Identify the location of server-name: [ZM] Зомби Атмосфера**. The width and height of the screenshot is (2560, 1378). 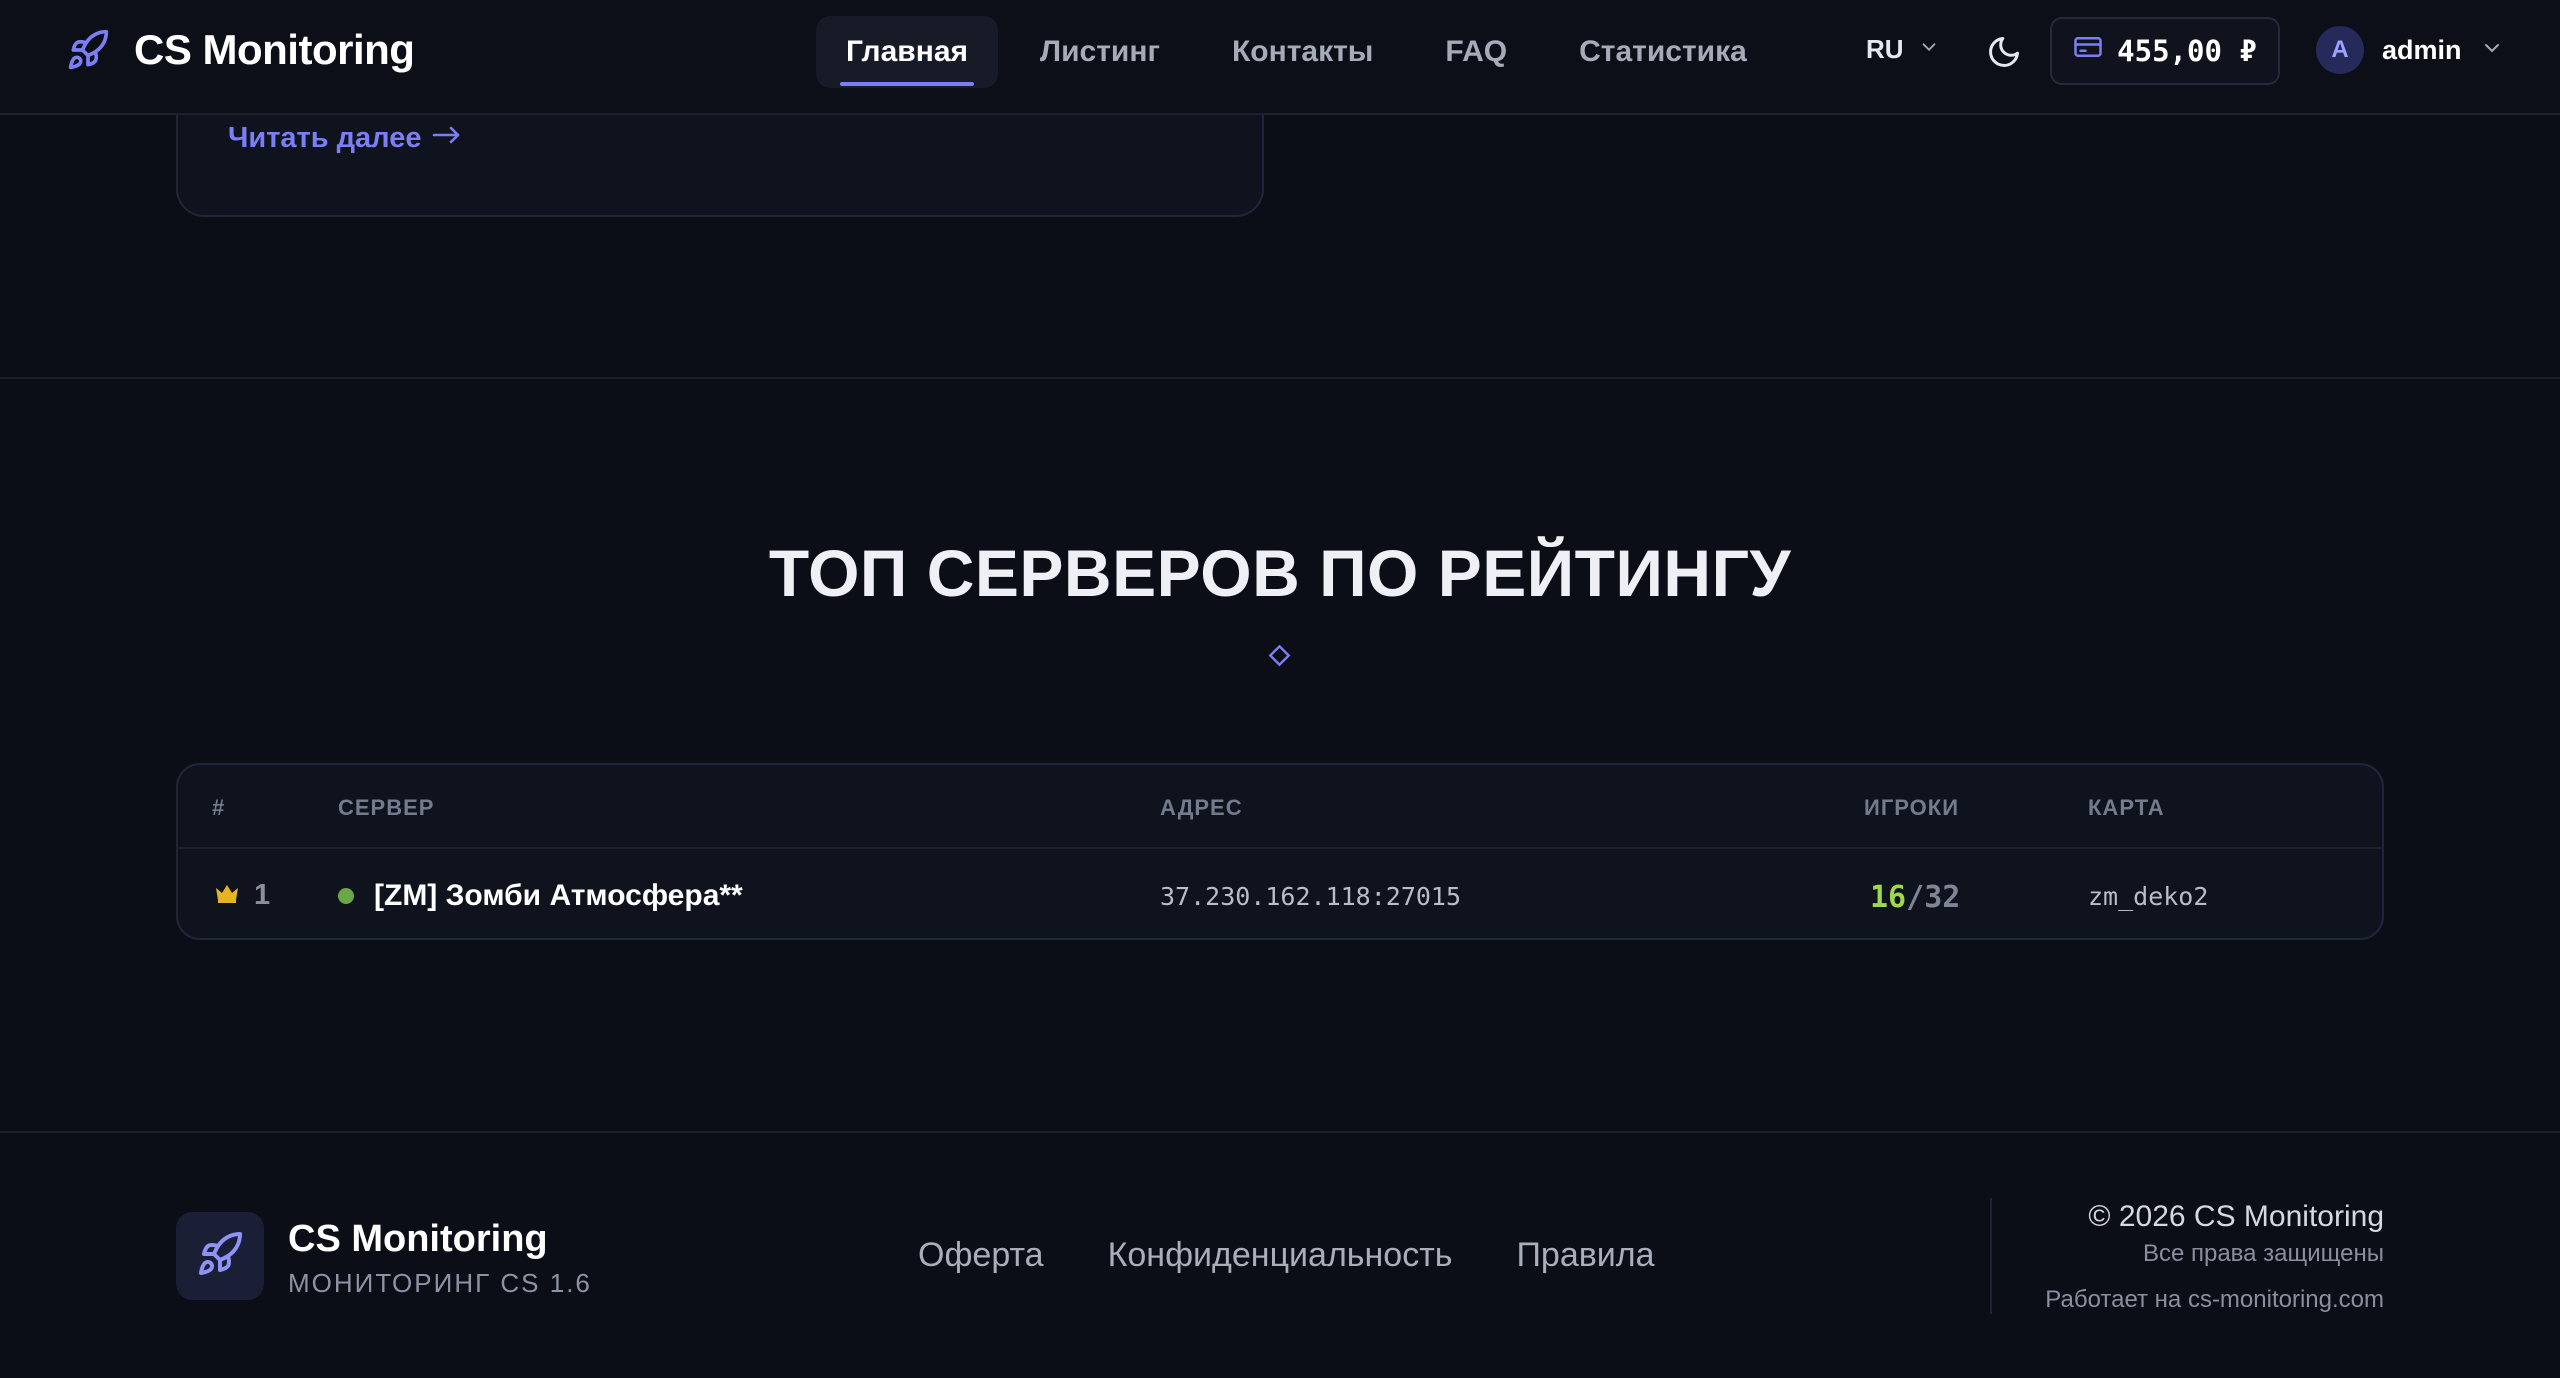
(558, 896).